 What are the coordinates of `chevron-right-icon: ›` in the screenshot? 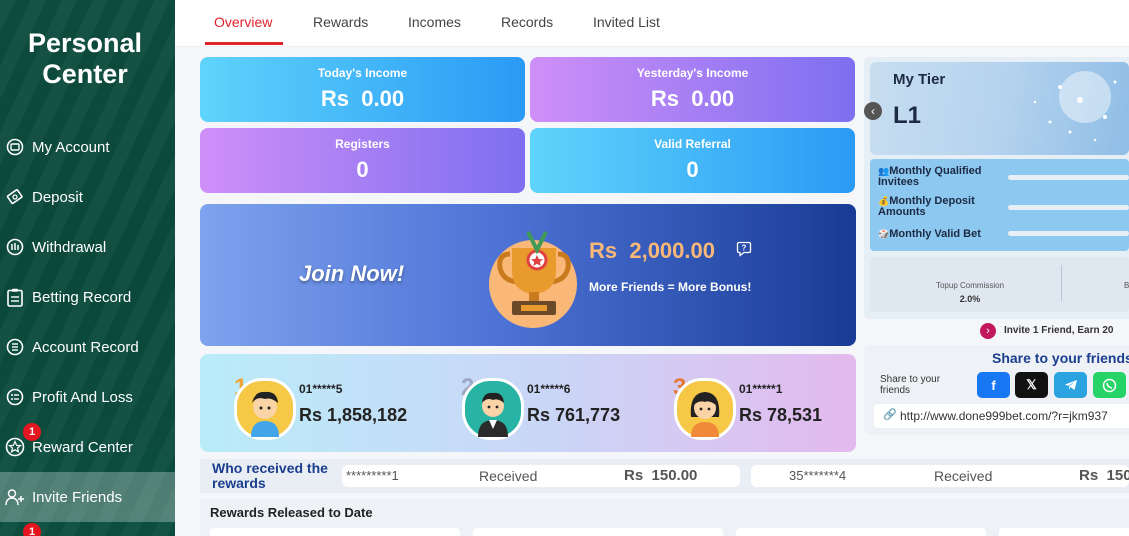 It's located at (988, 331).